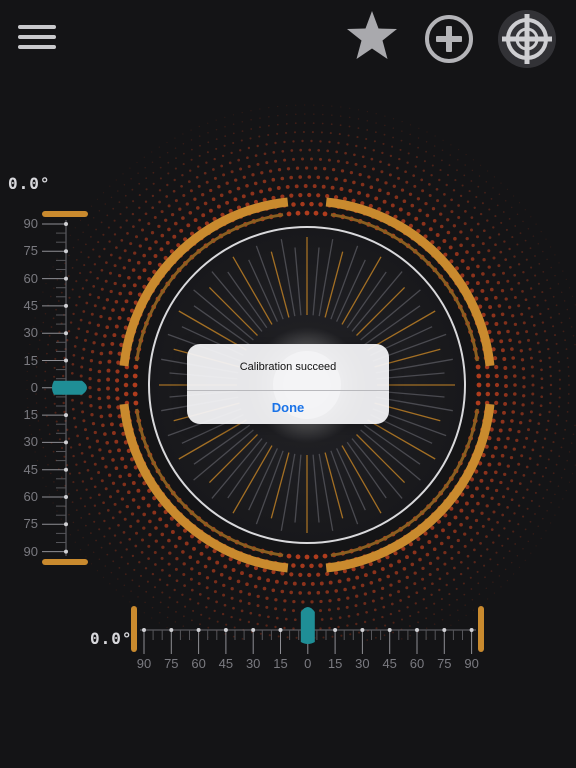 The height and width of the screenshot is (768, 576). What do you see at coordinates (288, 367) in the screenshot?
I see `alert-message: Calibration succeed` at bounding box center [288, 367].